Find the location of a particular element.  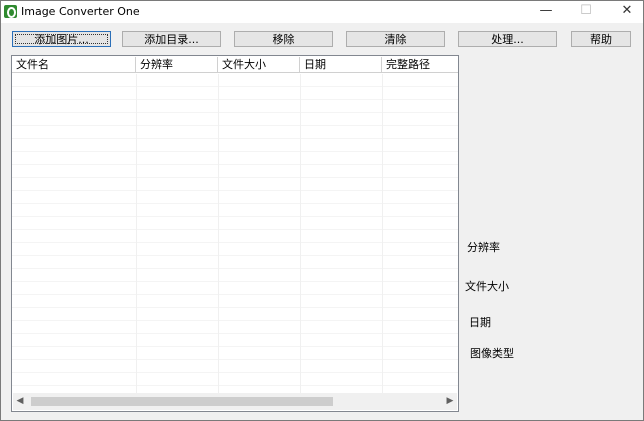

scroll-thumb is located at coordinates (182, 401).